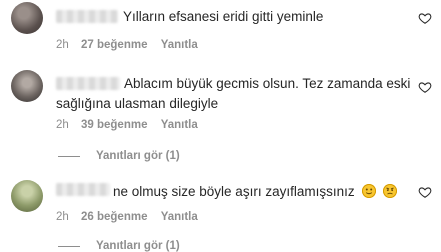 The width and height of the screenshot is (441, 252). I want to click on likes-count: 27 beğenme, so click(114, 45).